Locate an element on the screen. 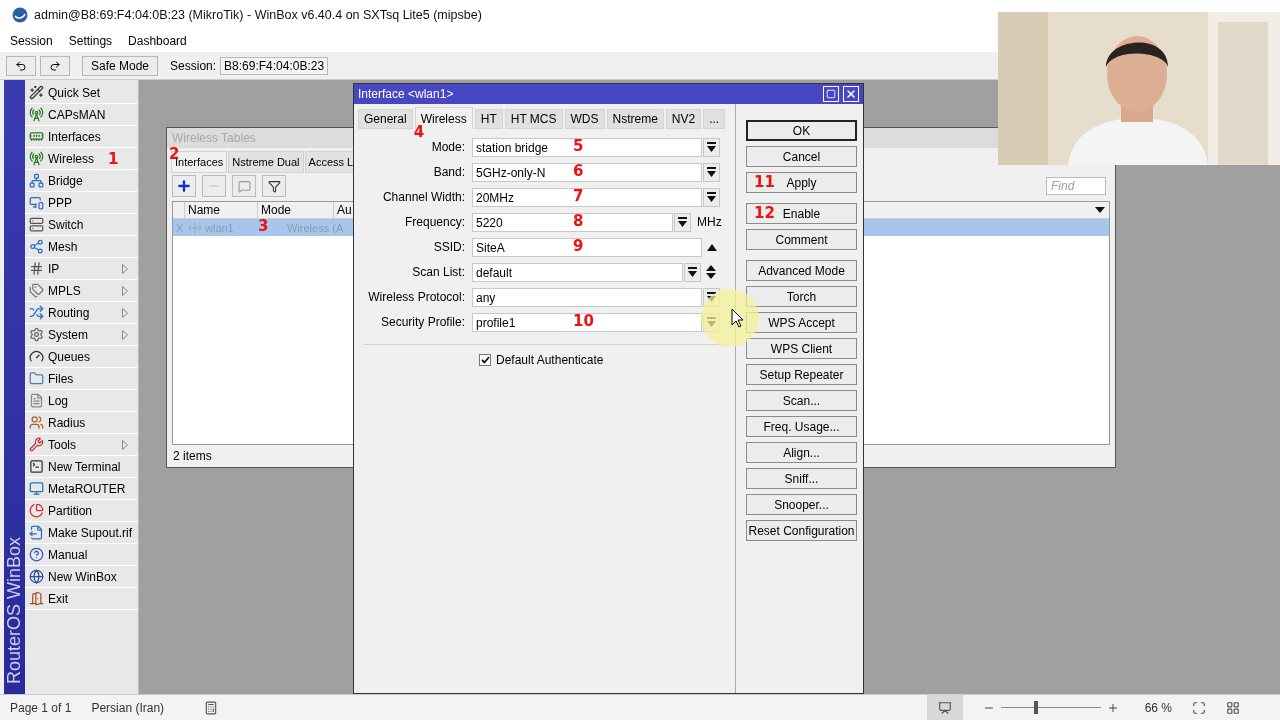  sidebar-item: Bridge is located at coordinates (81, 181).